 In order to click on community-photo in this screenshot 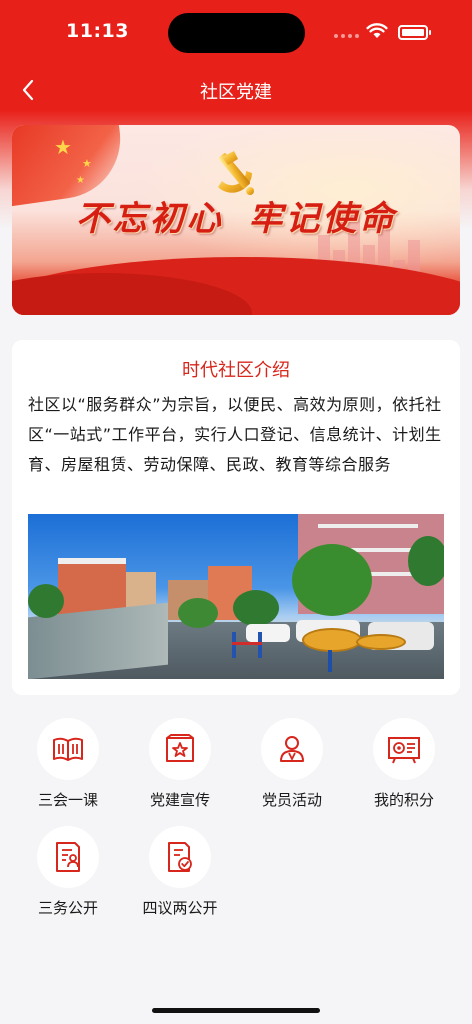, I will do `click(236, 596)`.